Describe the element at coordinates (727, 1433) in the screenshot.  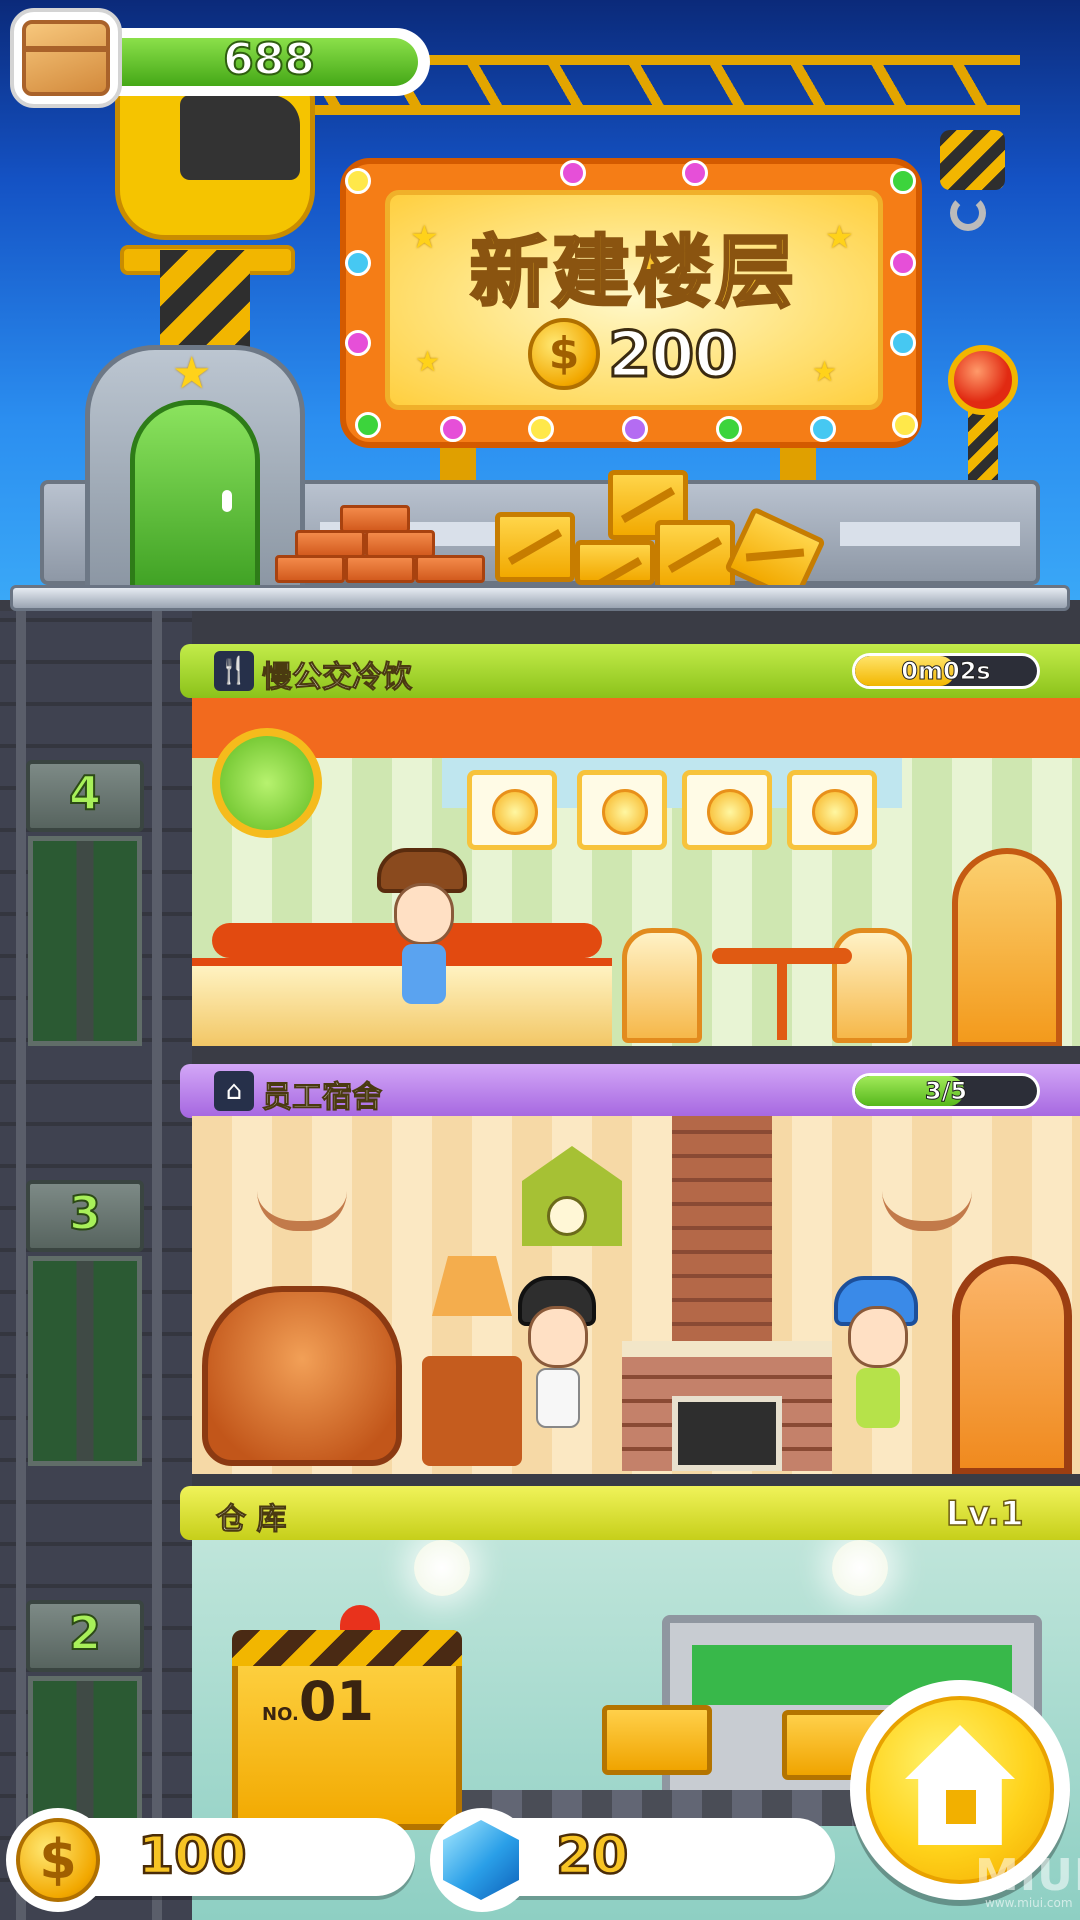
I see `fireplace-opening` at that location.